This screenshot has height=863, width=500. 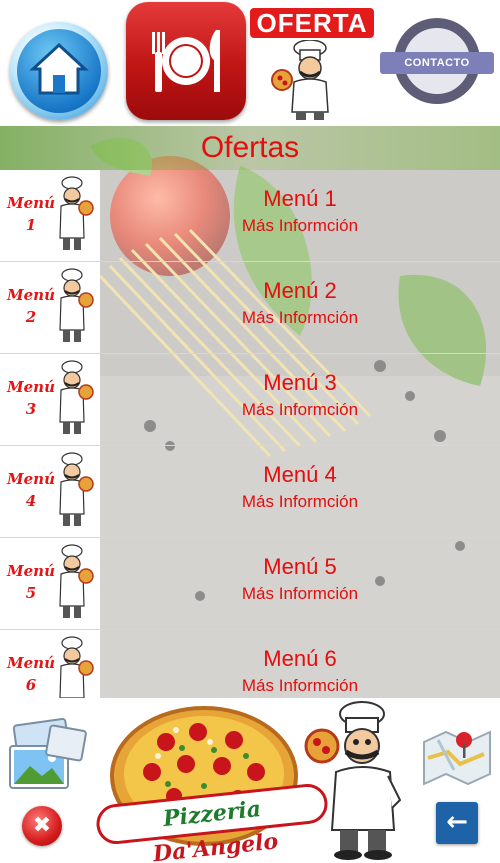 I want to click on home-icon, so click(x=59, y=71).